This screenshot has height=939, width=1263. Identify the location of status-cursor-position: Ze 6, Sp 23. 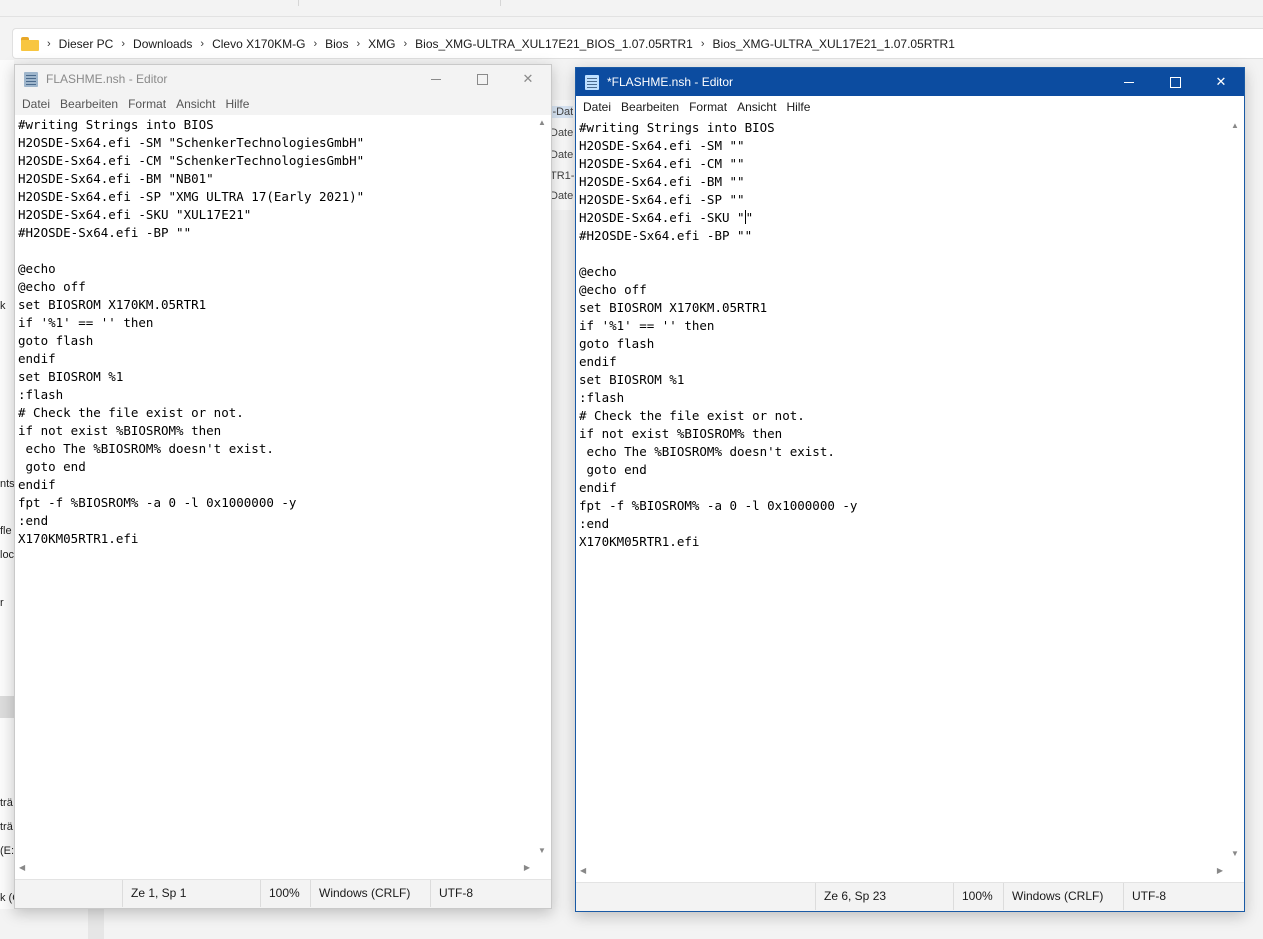
(850, 896).